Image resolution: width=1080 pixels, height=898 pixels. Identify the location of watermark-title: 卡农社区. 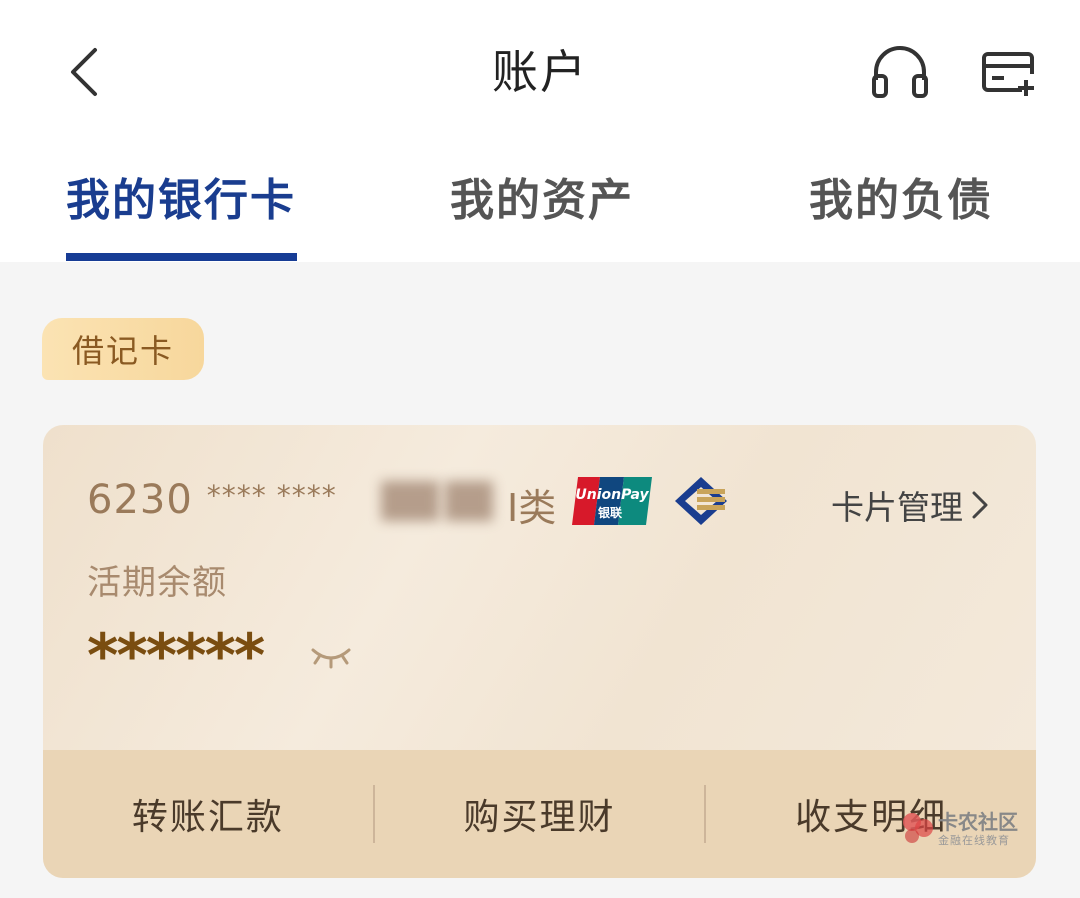
(978, 822).